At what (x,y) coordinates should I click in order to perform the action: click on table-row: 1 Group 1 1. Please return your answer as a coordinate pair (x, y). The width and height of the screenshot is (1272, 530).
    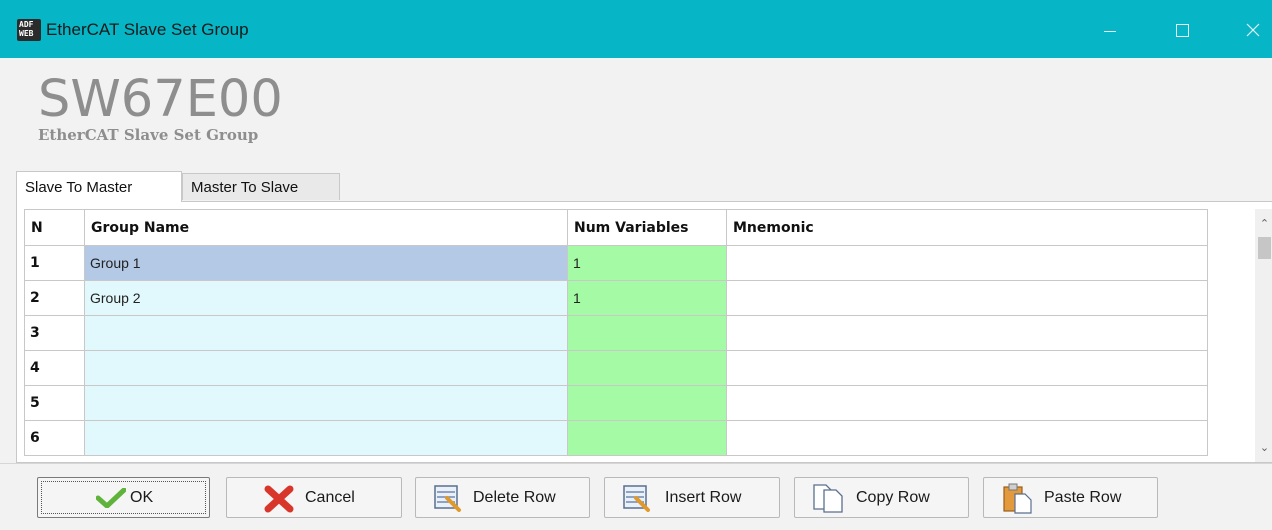
    Looking at the image, I should click on (616, 263).